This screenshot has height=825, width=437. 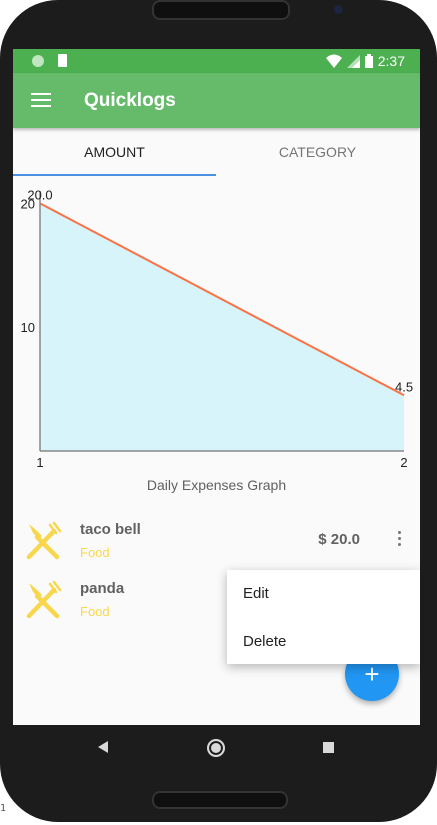 I want to click on x-tick-label: 2, so click(x=403, y=462).